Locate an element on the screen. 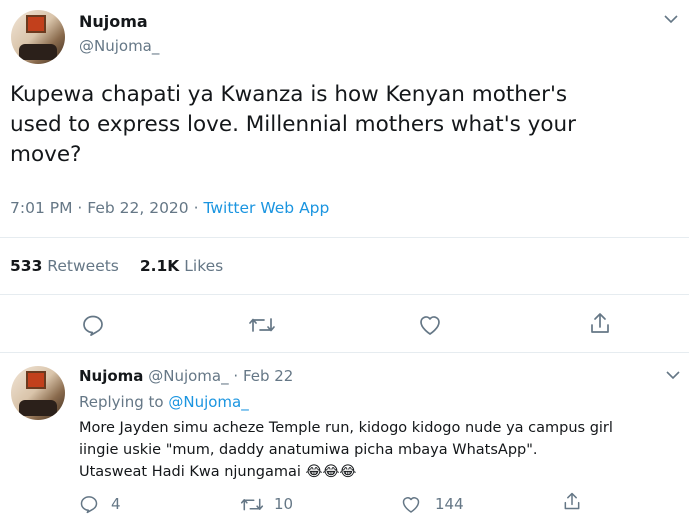 The height and width of the screenshot is (527, 689). reply-date: Feb 22 is located at coordinates (268, 376).